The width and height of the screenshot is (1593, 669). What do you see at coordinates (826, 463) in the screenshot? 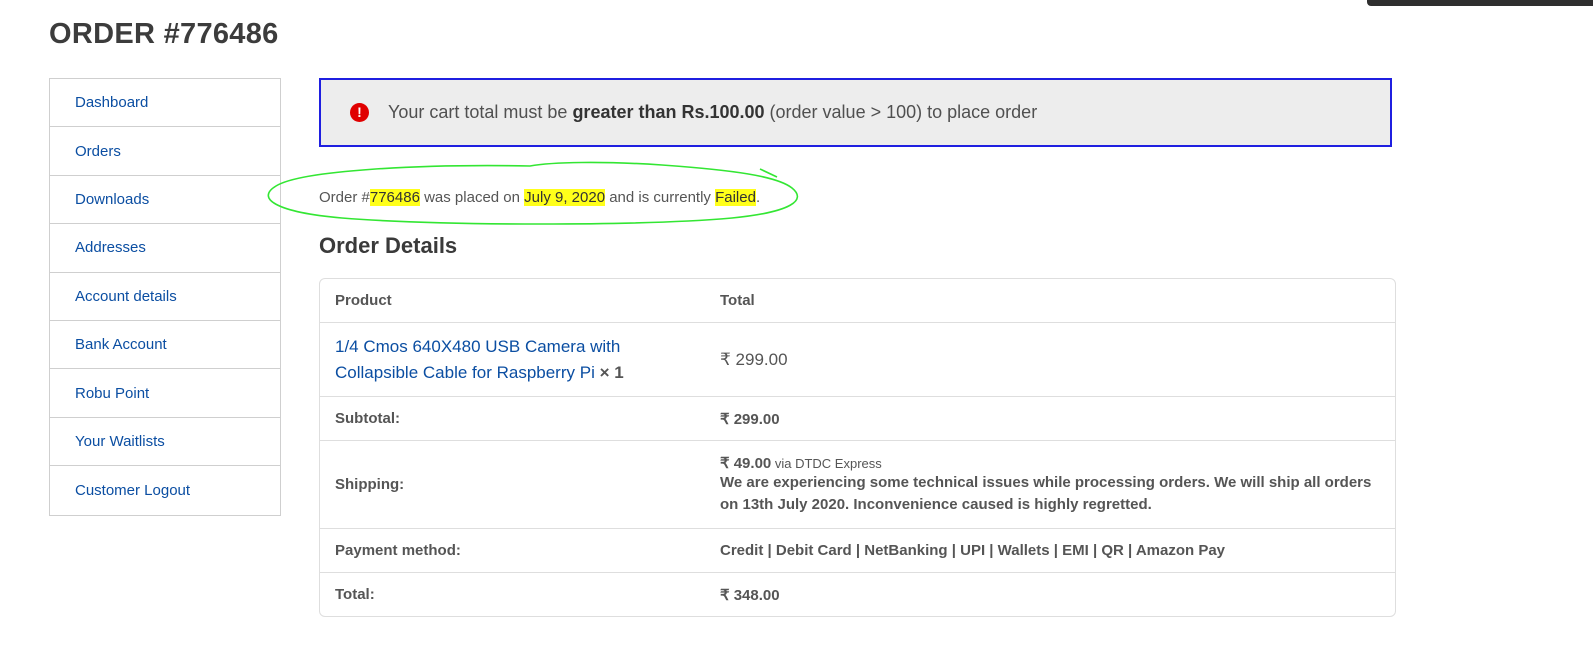
I see `shipping-method: via DTDC Express` at bounding box center [826, 463].